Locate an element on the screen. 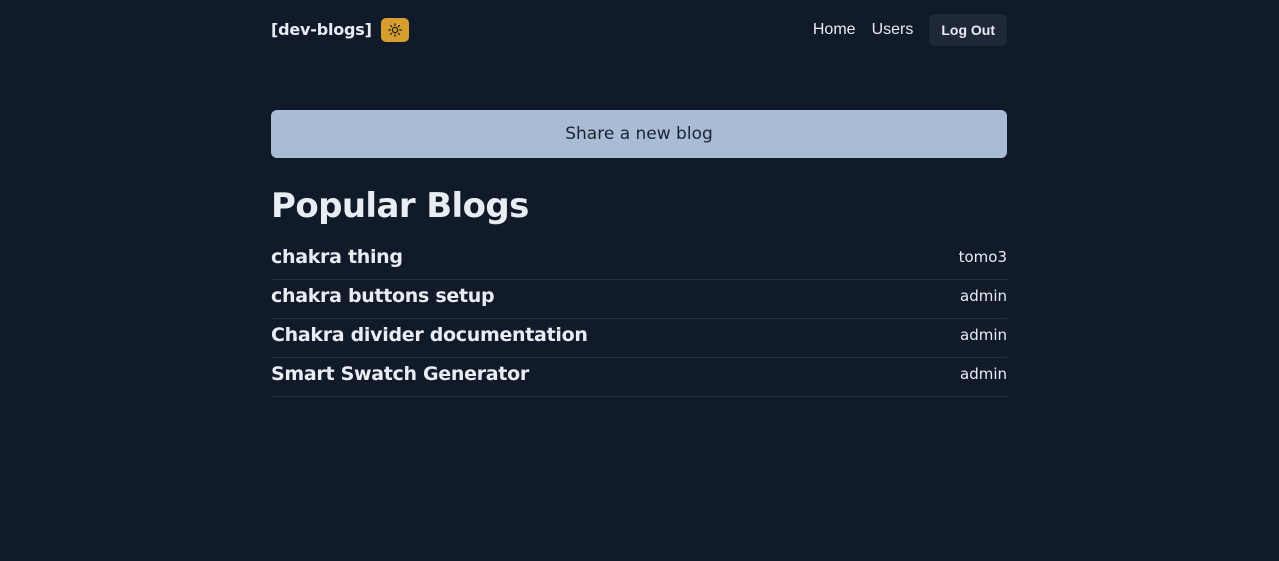 The image size is (1279, 561). brand-group: [dev-blogs] is located at coordinates (340, 30).